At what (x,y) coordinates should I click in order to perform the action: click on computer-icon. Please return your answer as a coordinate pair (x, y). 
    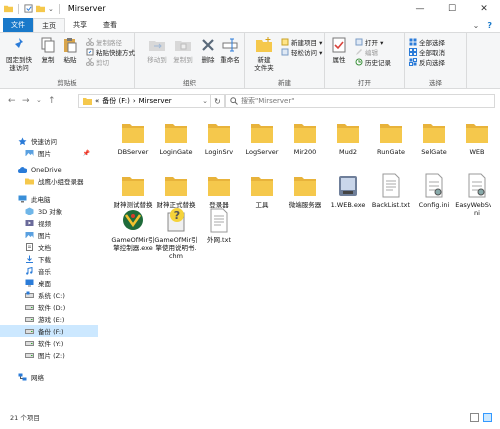
    Looking at the image, I should click on (22, 199).